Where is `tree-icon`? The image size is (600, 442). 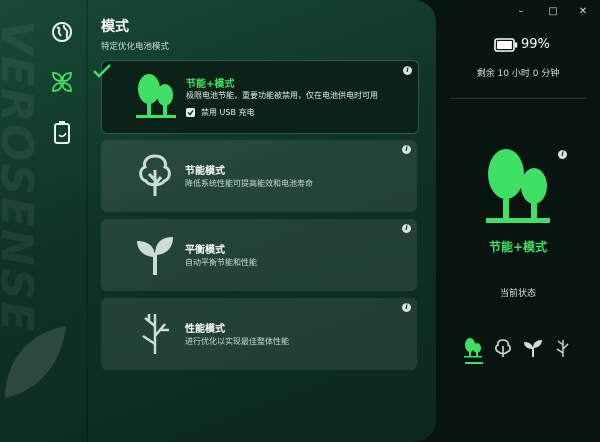 tree-icon is located at coordinates (155, 175).